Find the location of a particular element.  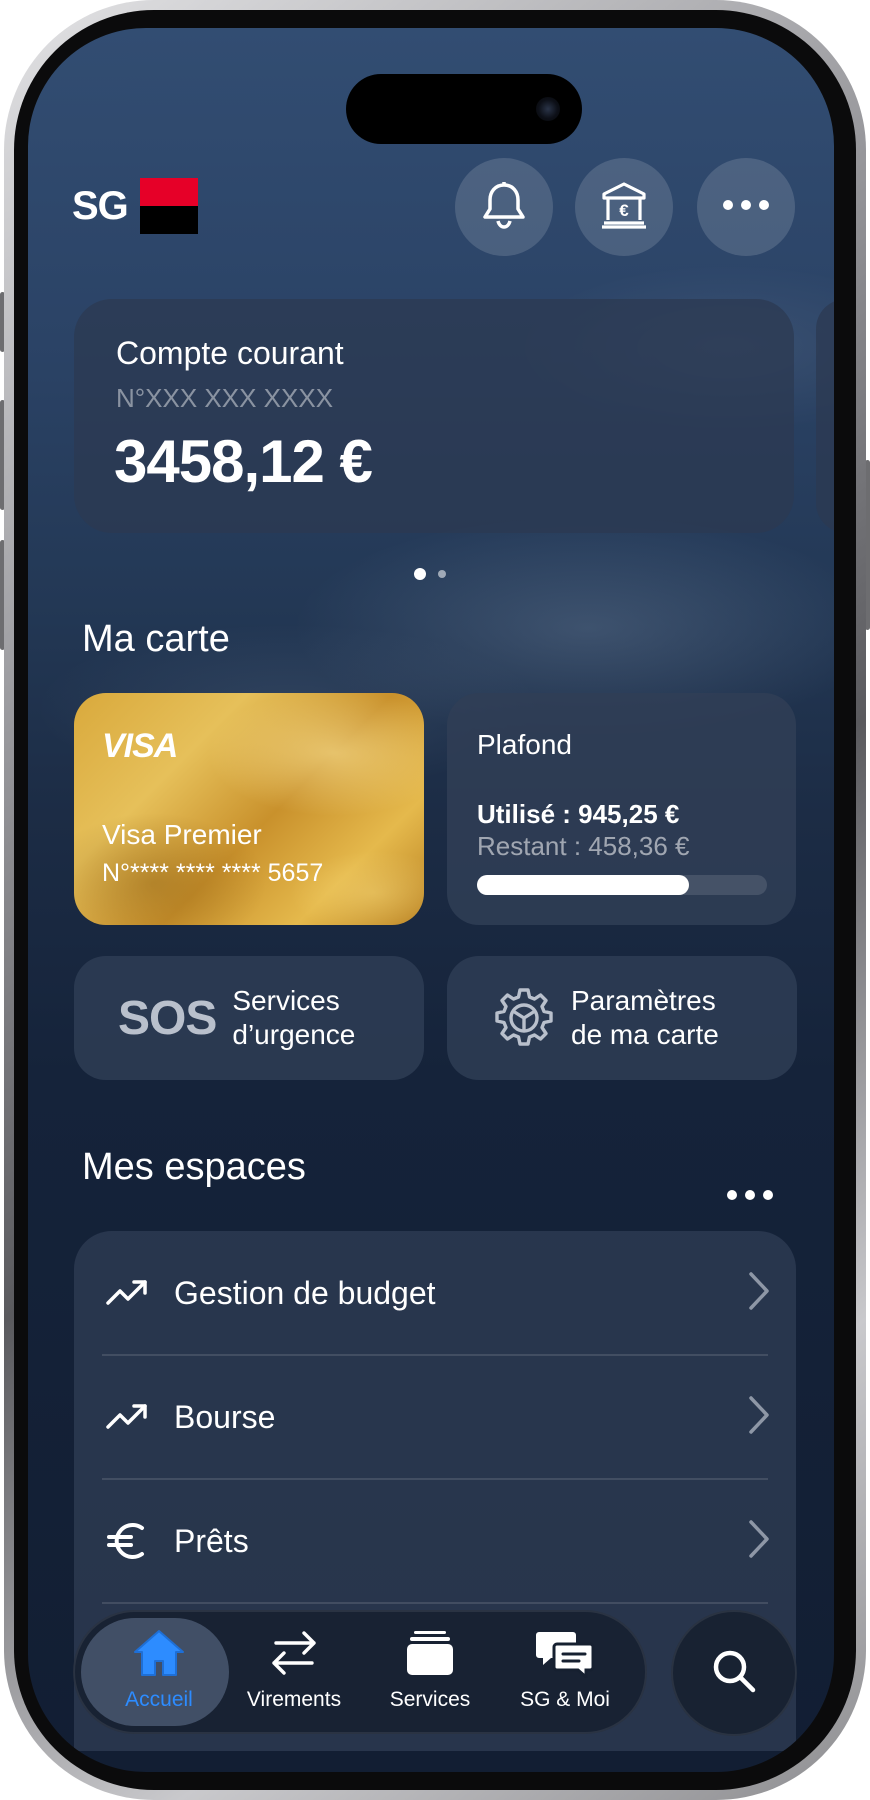

tab-bar: Accueil Virements Services SG & Moi is located at coordinates (360, 1672).